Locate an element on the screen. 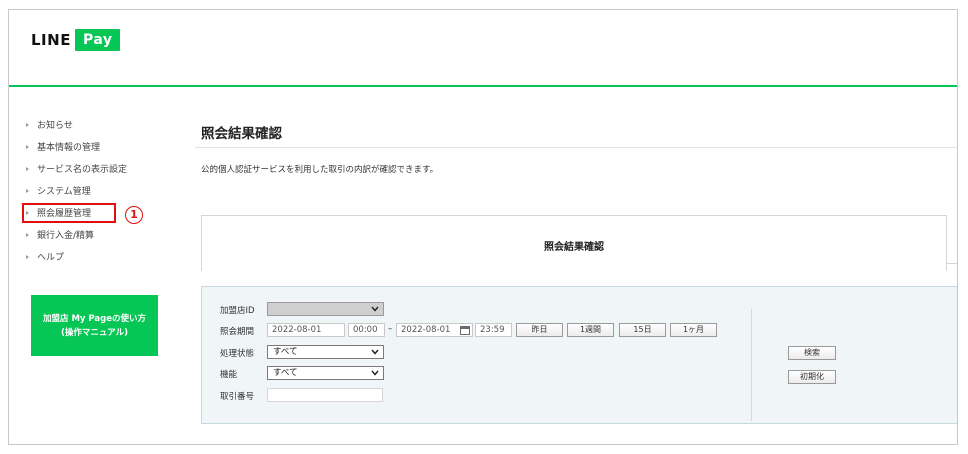  manual-button-line2: (操作マニュアル) is located at coordinates (94, 332).